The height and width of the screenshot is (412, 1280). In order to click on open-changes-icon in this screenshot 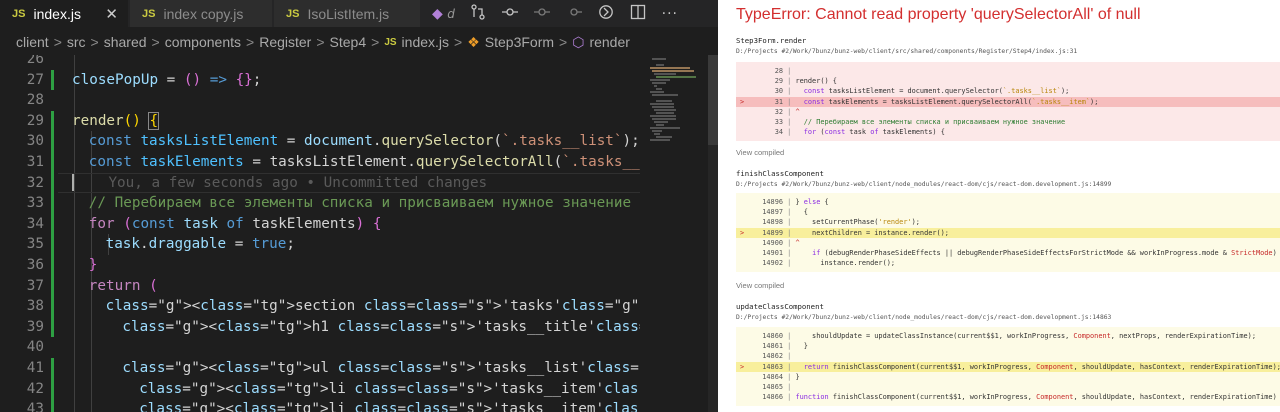, I will do `click(574, 14)`.